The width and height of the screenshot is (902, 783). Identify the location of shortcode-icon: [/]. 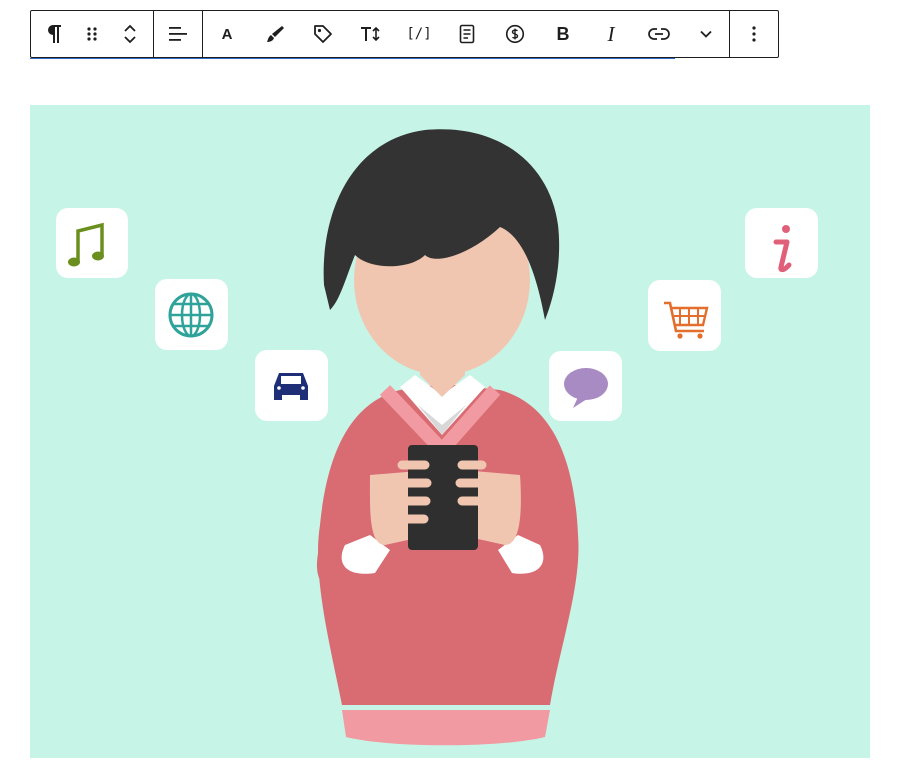
(419, 34).